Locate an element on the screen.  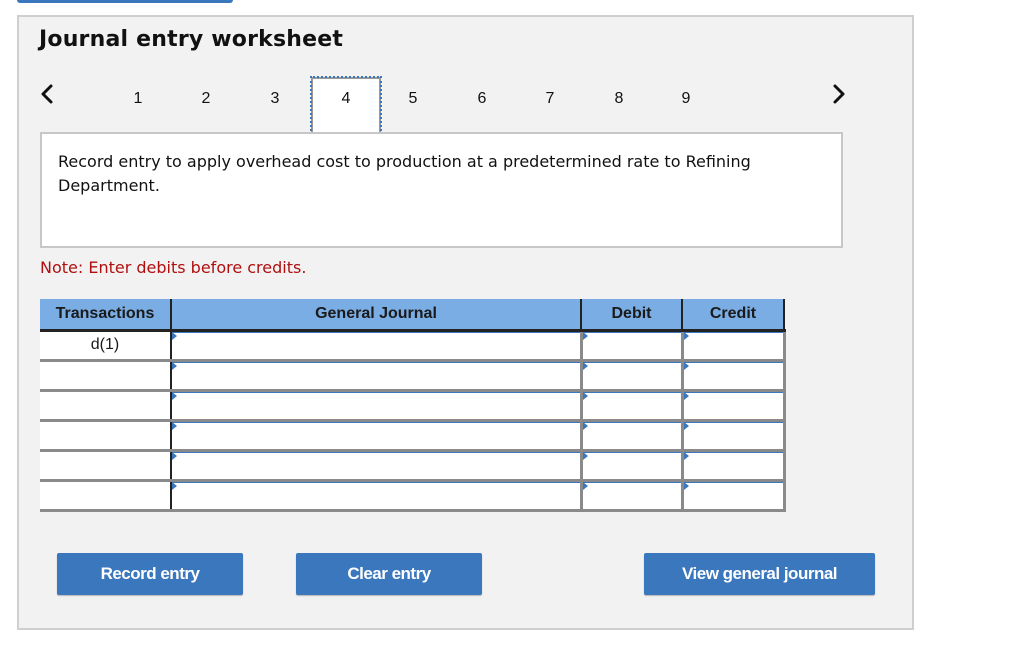
pager-tab-7: 7 is located at coordinates (550, 104).